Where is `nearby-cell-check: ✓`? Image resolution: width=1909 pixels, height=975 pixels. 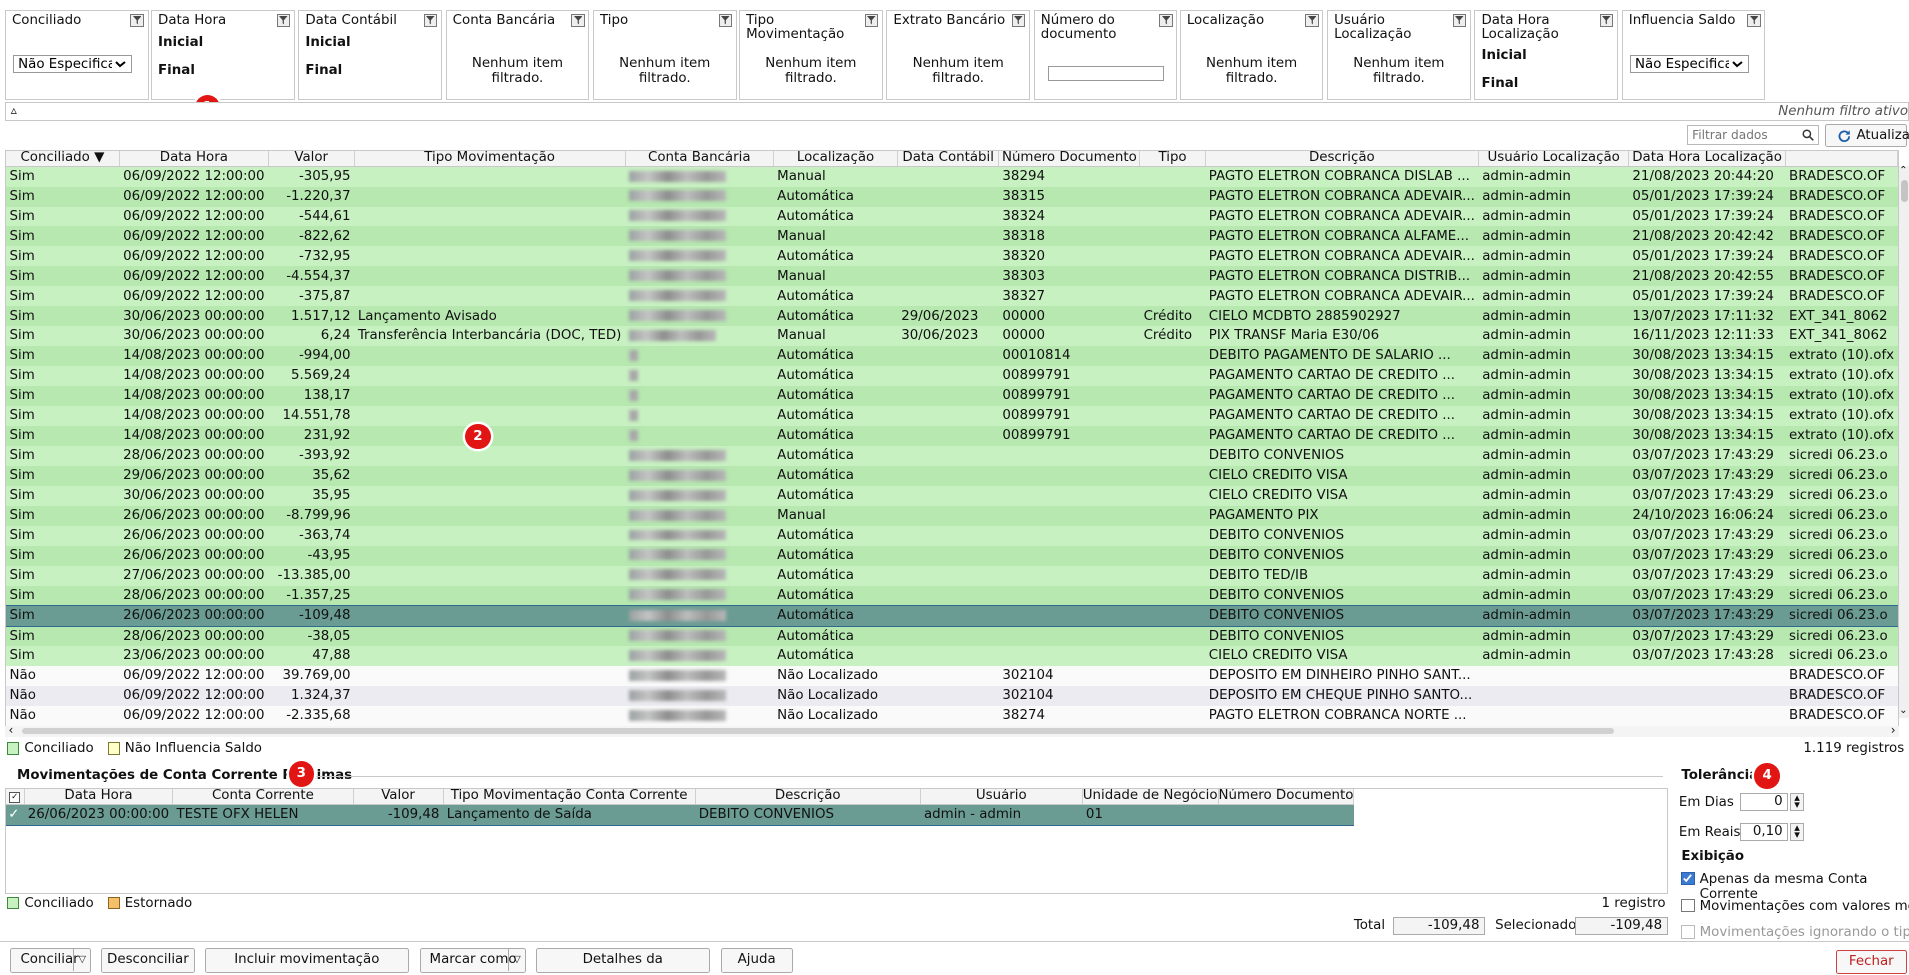 nearby-cell-check: ✓ is located at coordinates (15, 815).